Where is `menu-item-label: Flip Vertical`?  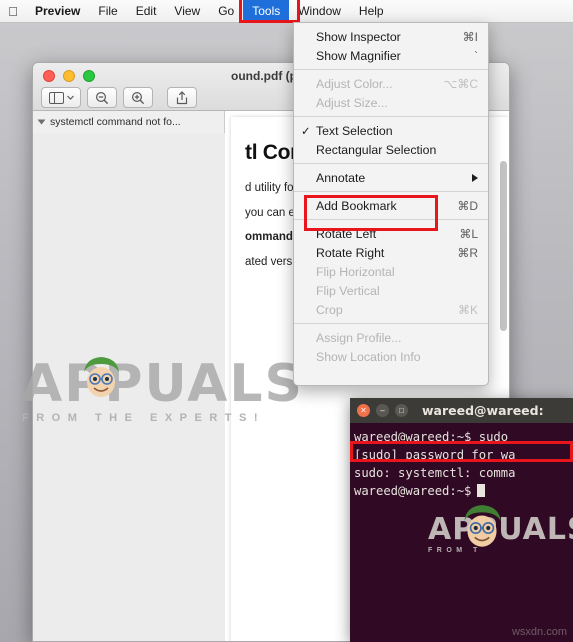 menu-item-label: Flip Vertical is located at coordinates (348, 290).